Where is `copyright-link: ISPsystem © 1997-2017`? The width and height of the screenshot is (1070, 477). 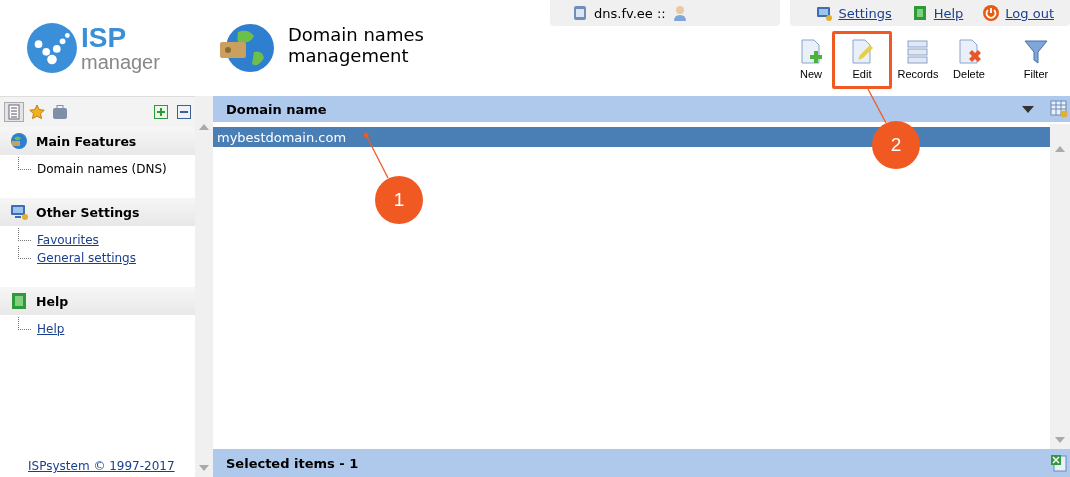 copyright-link: ISPsystem © 1997-2017 is located at coordinates (97, 468).